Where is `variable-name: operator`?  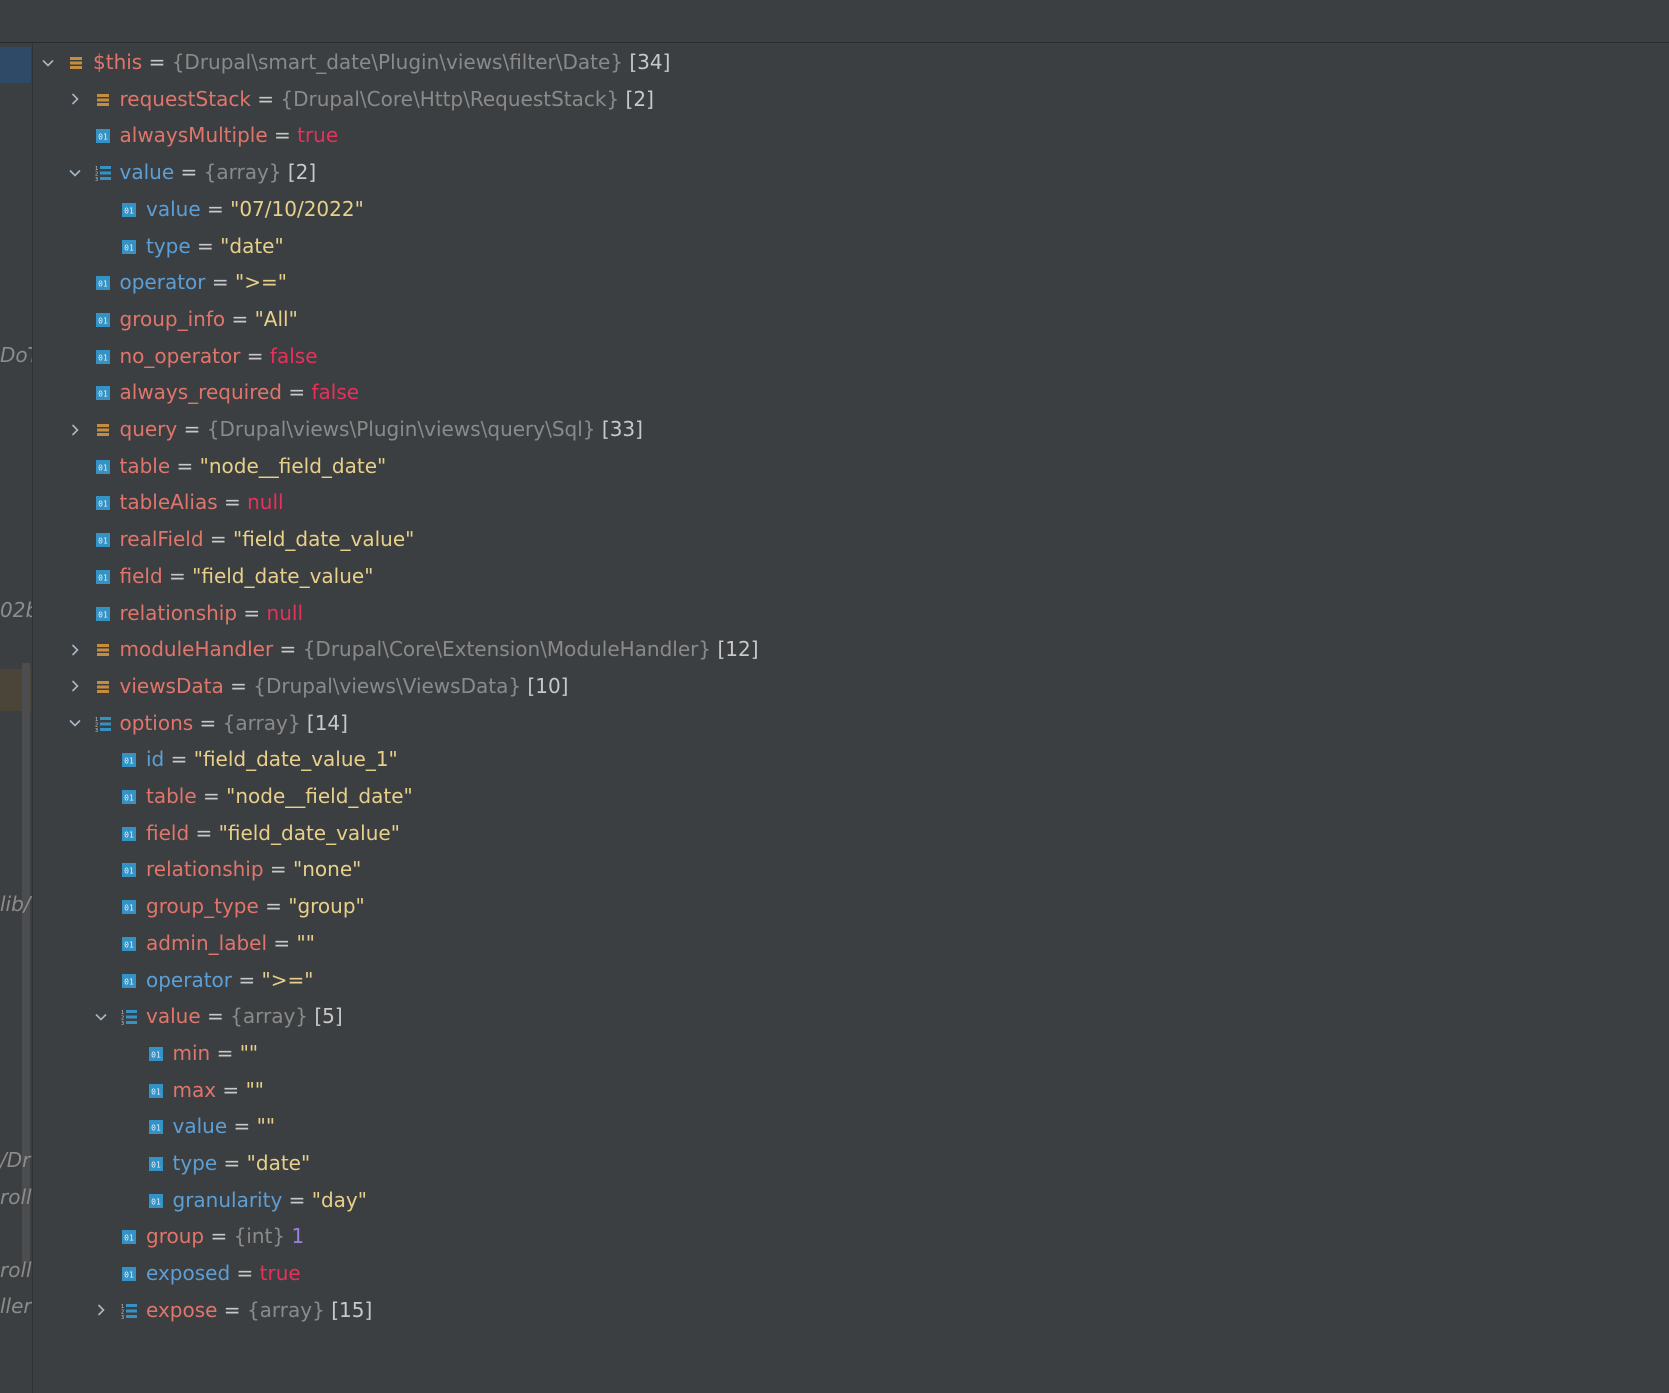 variable-name: operator is located at coordinates (189, 979).